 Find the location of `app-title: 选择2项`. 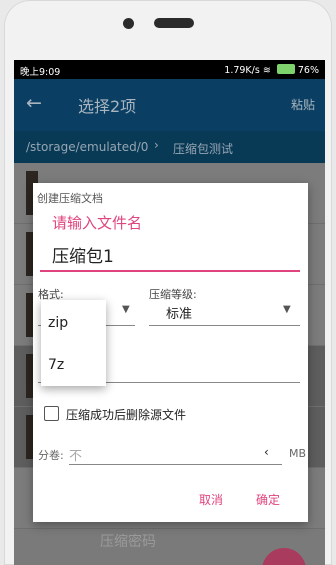

app-title: 选择2项 is located at coordinates (107, 106).